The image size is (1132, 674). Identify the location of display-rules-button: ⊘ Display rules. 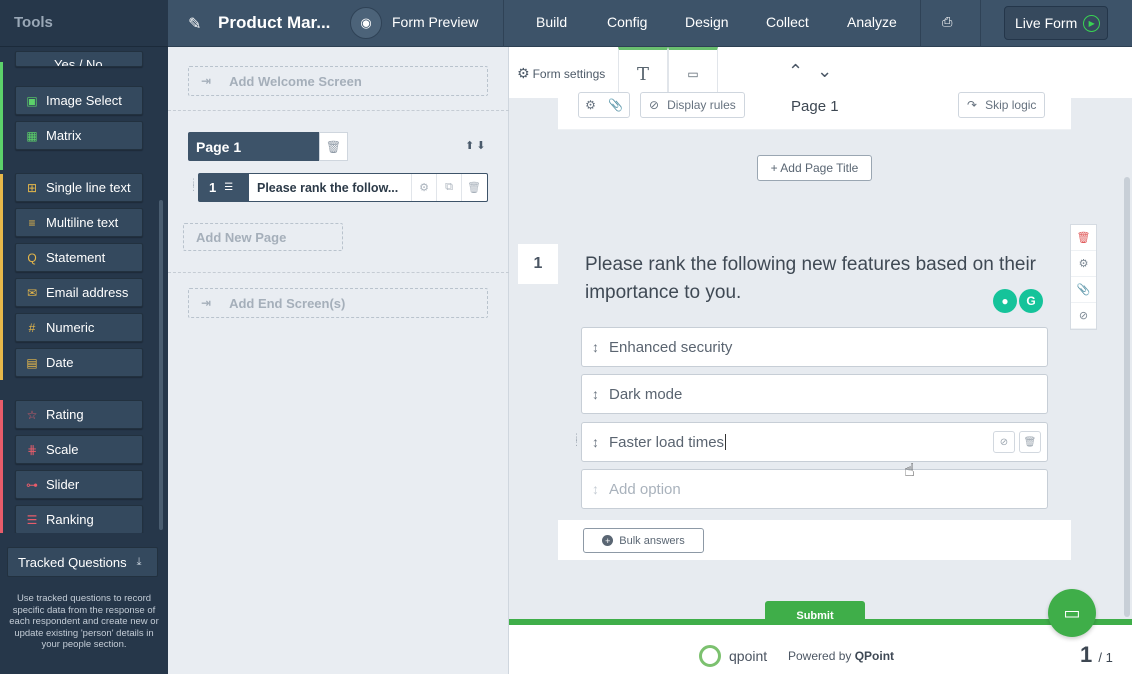
(692, 105).